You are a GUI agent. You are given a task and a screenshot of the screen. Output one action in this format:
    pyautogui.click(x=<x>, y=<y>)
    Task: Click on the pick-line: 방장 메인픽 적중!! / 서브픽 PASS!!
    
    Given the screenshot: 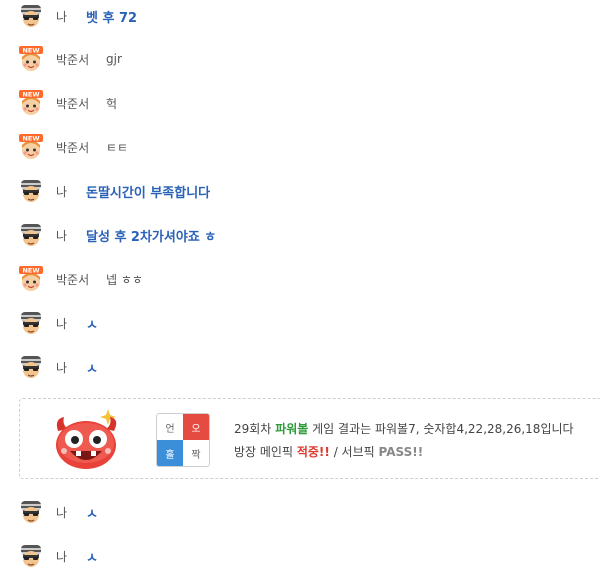 What is the action you would take?
    pyautogui.click(x=328, y=451)
    